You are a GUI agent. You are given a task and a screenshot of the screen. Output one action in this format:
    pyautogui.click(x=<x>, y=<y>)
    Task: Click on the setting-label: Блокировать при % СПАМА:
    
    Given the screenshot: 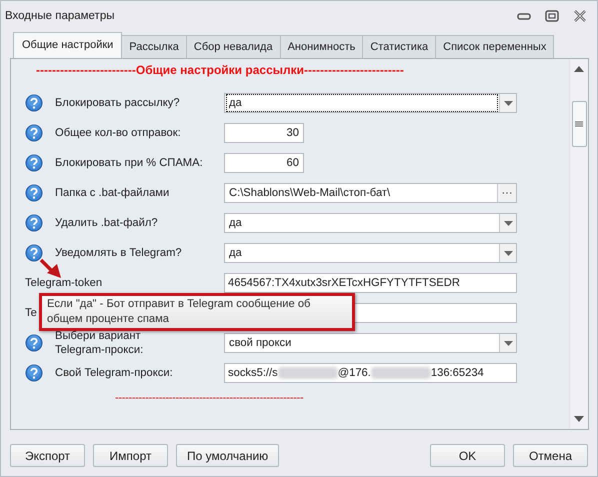 What is the action you would take?
    pyautogui.click(x=129, y=163)
    